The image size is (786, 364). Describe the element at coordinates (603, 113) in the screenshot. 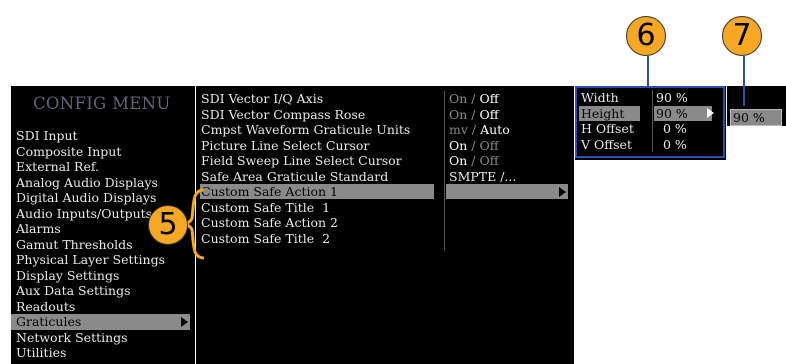

I see `size-label: Height` at that location.